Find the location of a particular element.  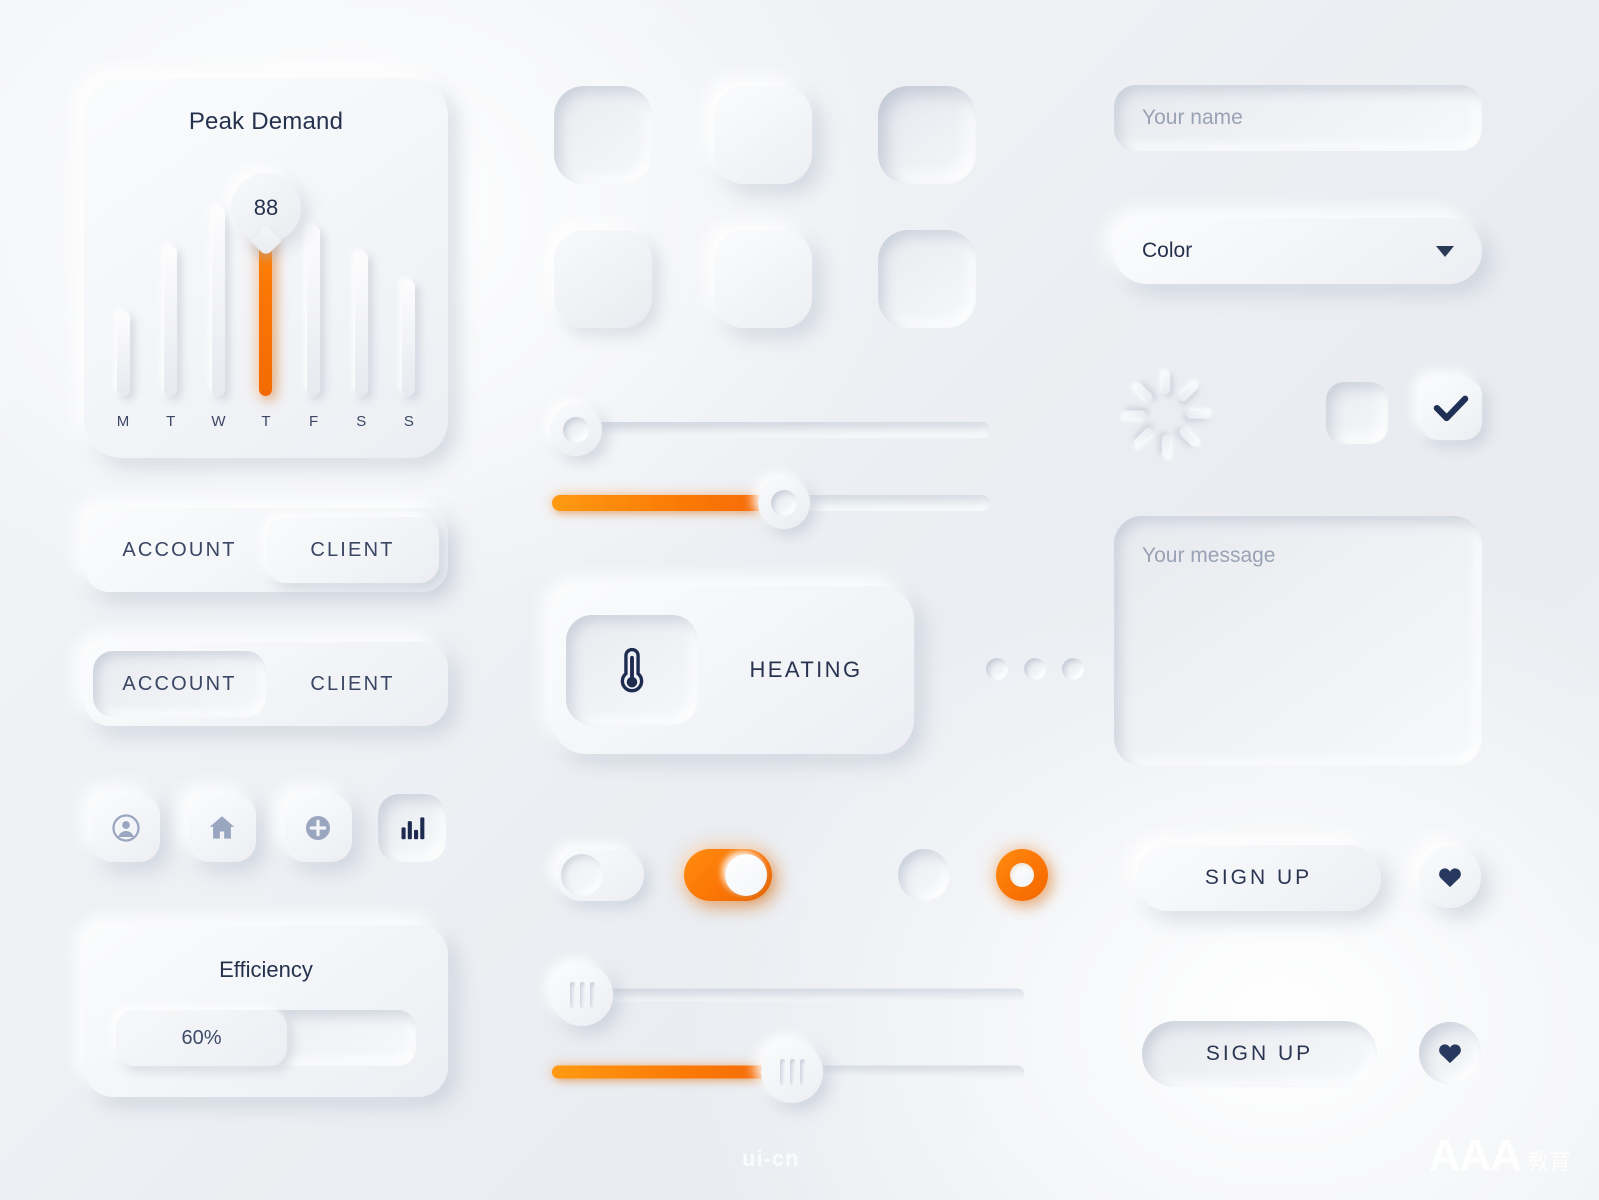

efficiency-value: 60% is located at coordinates (201, 1037).